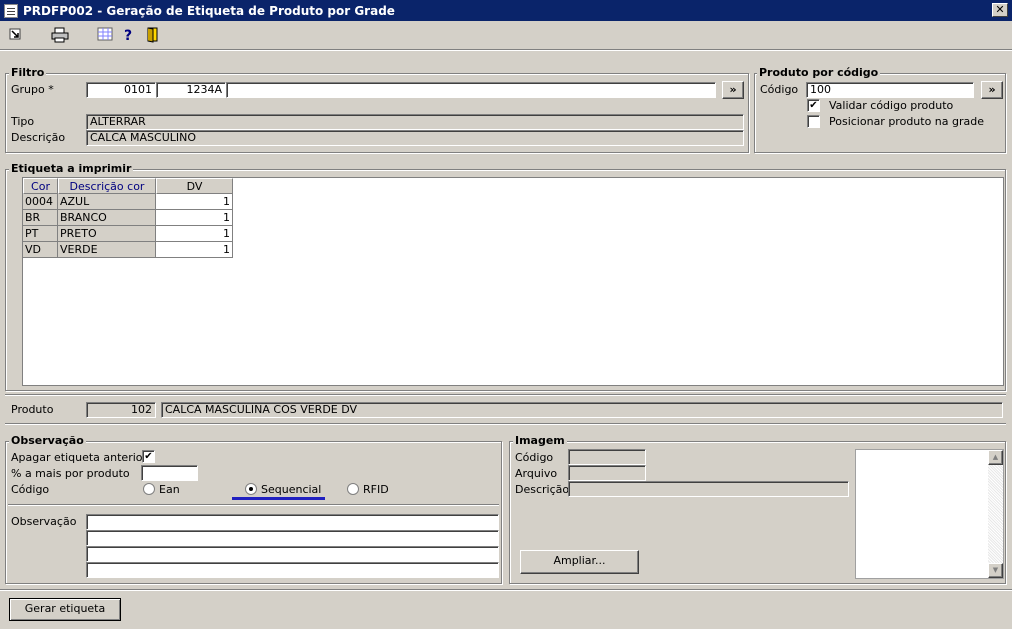 This screenshot has width=1012, height=629. I want to click on img-descricao-field, so click(708, 489).